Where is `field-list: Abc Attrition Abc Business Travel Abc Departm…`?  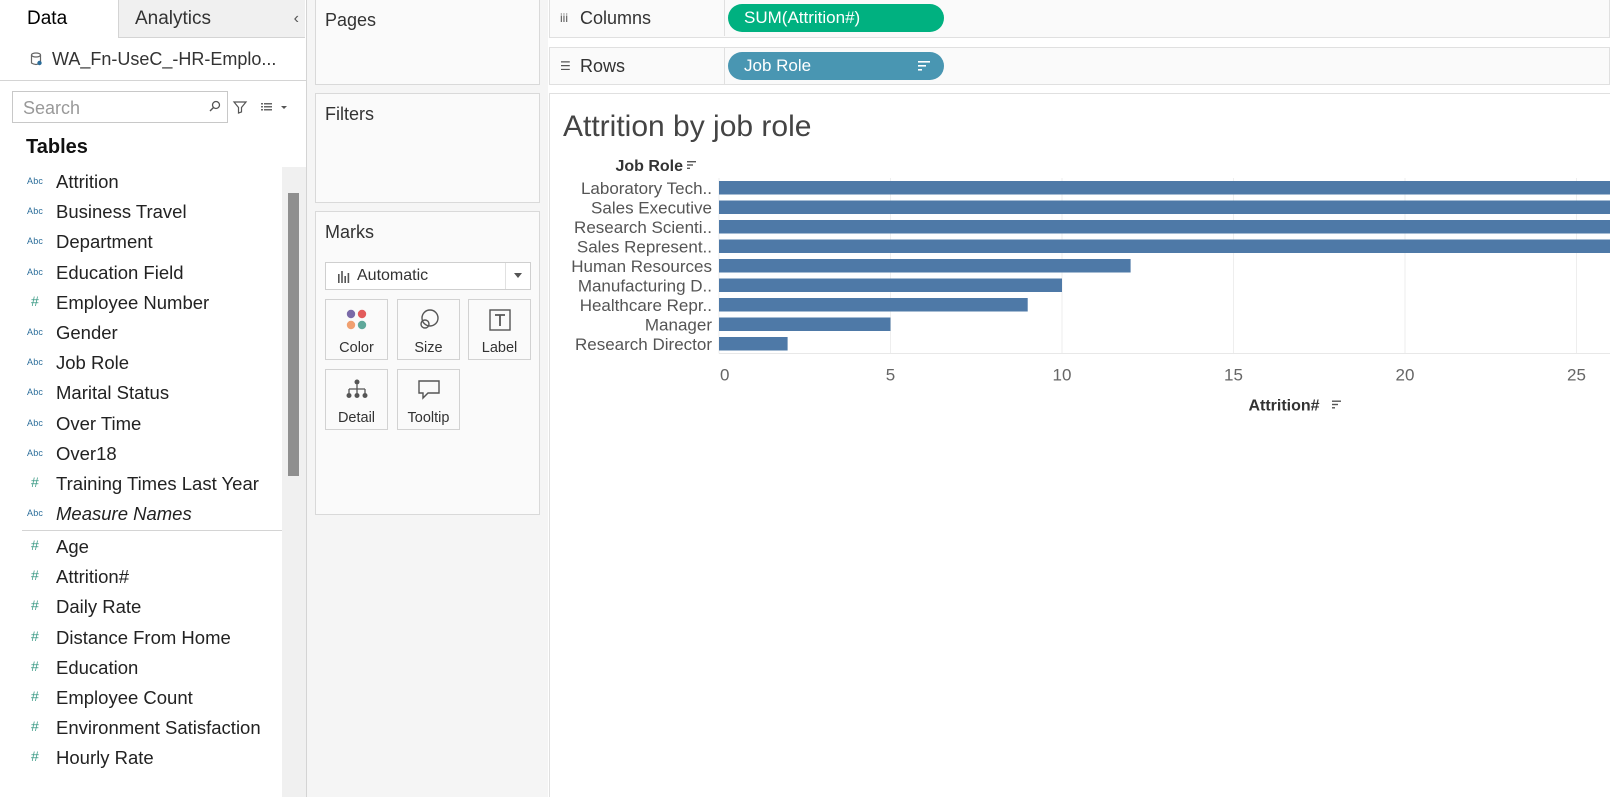
field-list: Abc Attrition Abc Business Travel Abc Departm… is located at coordinates (141, 482).